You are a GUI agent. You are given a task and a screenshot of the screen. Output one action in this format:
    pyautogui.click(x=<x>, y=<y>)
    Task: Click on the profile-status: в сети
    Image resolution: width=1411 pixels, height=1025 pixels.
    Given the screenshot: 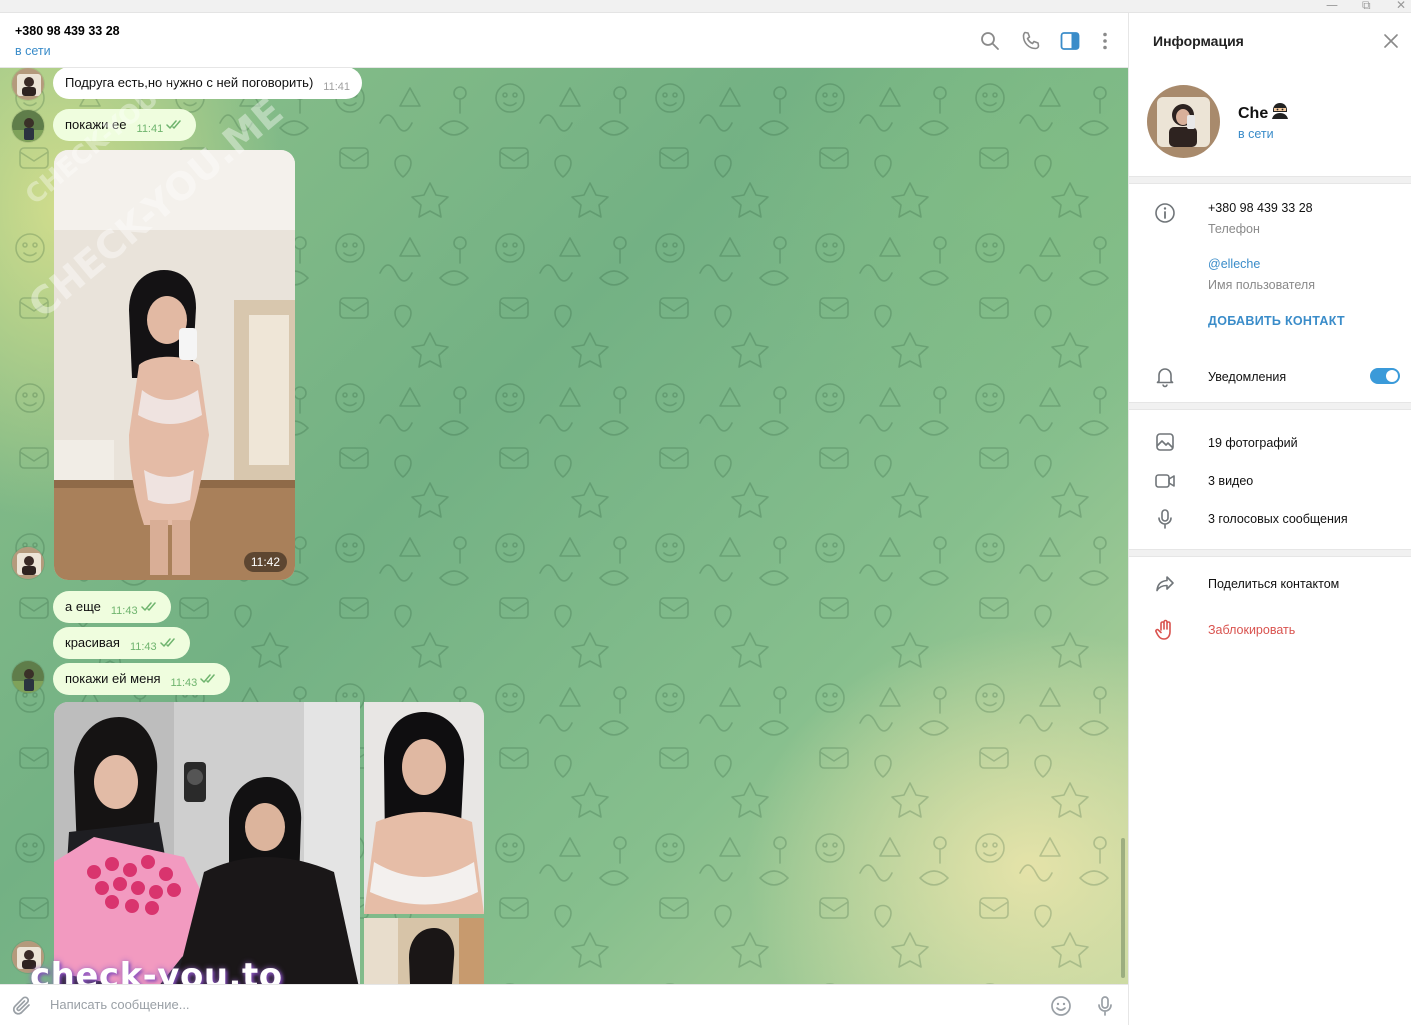 What is the action you would take?
    pyautogui.click(x=1256, y=134)
    